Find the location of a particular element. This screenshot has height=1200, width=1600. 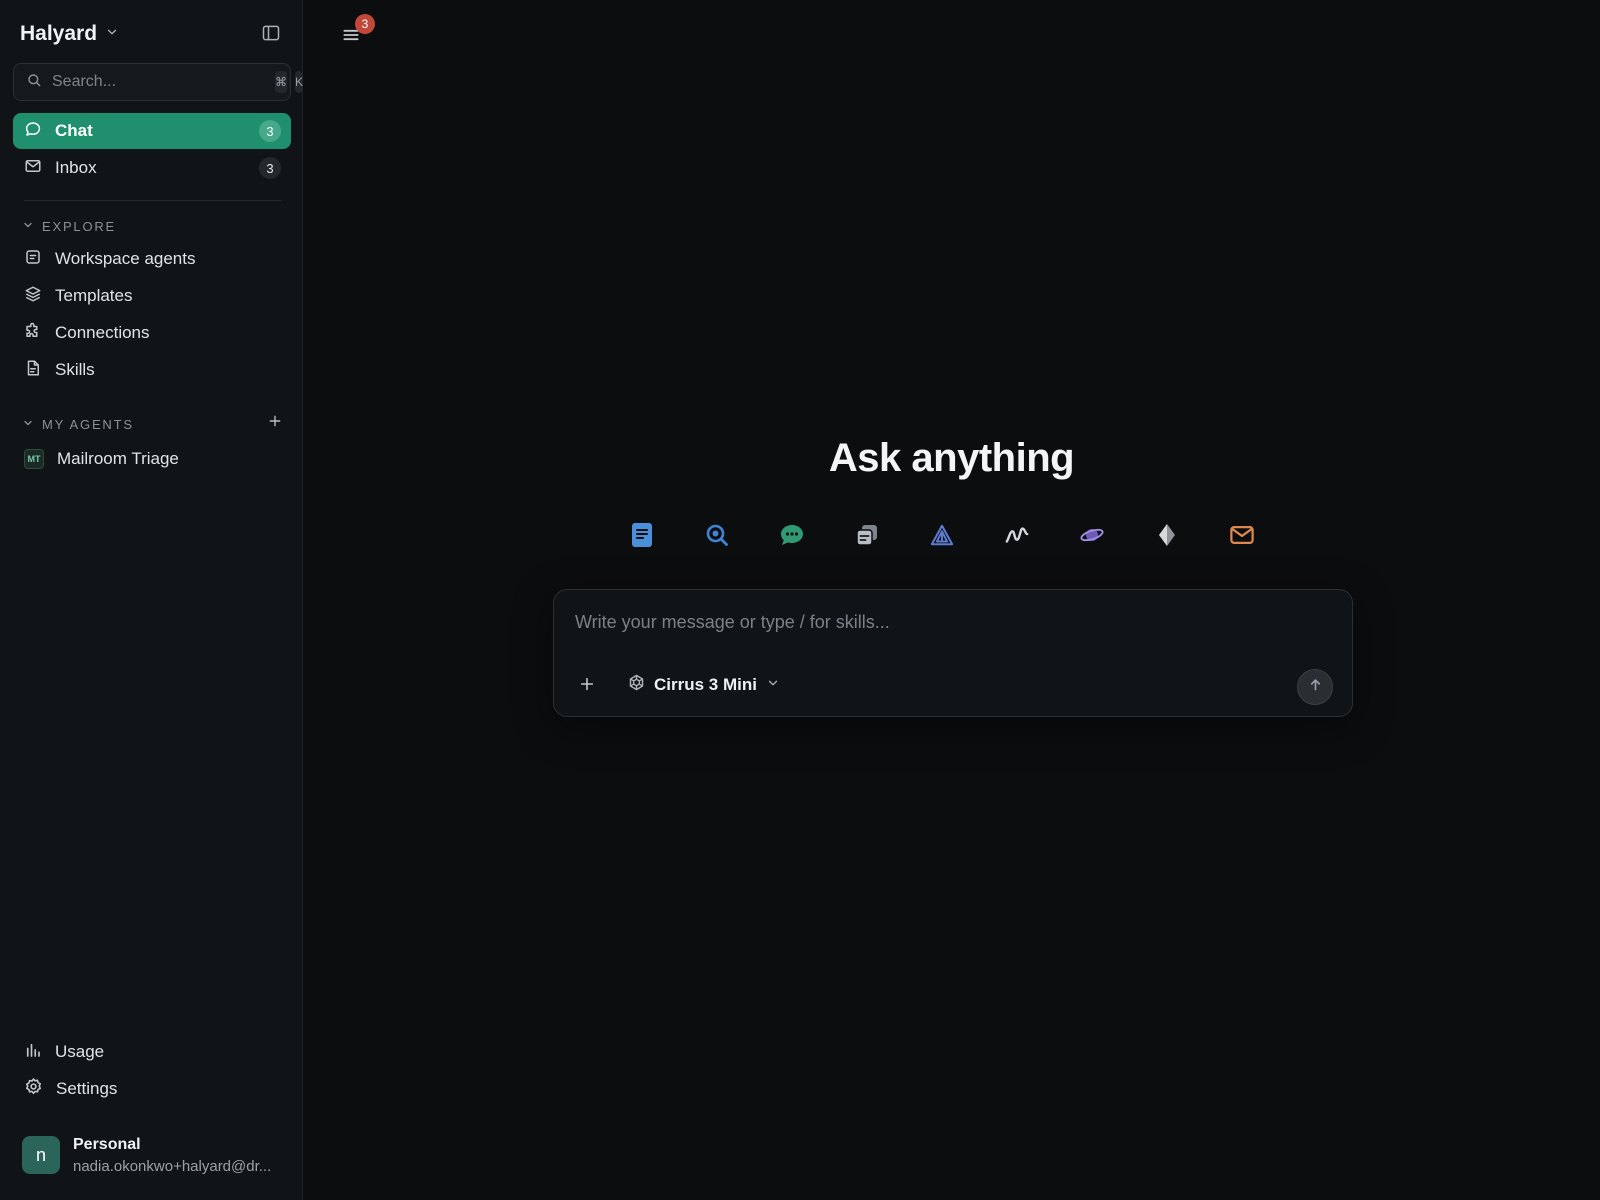

sidebar-toggle-icon is located at coordinates (271, 35).